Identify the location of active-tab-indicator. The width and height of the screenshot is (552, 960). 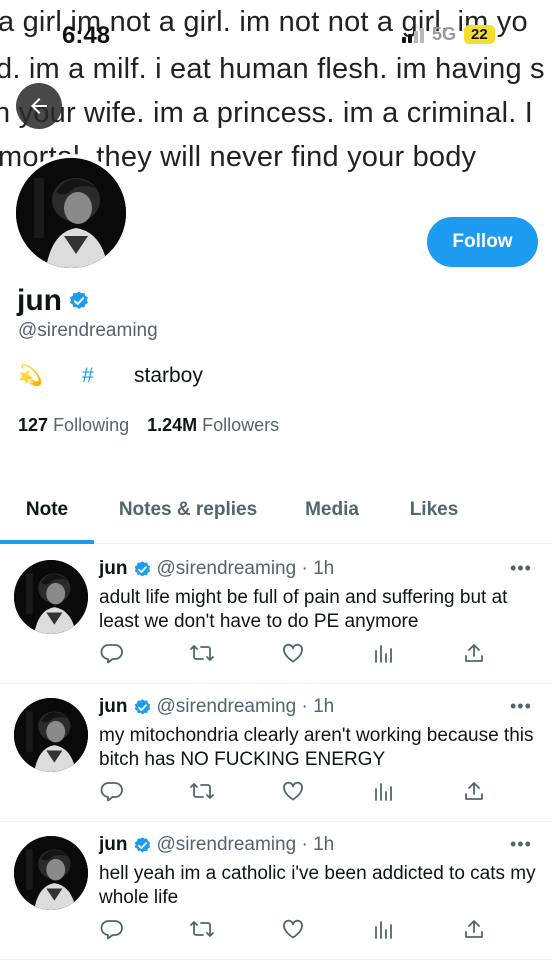
(47, 542).